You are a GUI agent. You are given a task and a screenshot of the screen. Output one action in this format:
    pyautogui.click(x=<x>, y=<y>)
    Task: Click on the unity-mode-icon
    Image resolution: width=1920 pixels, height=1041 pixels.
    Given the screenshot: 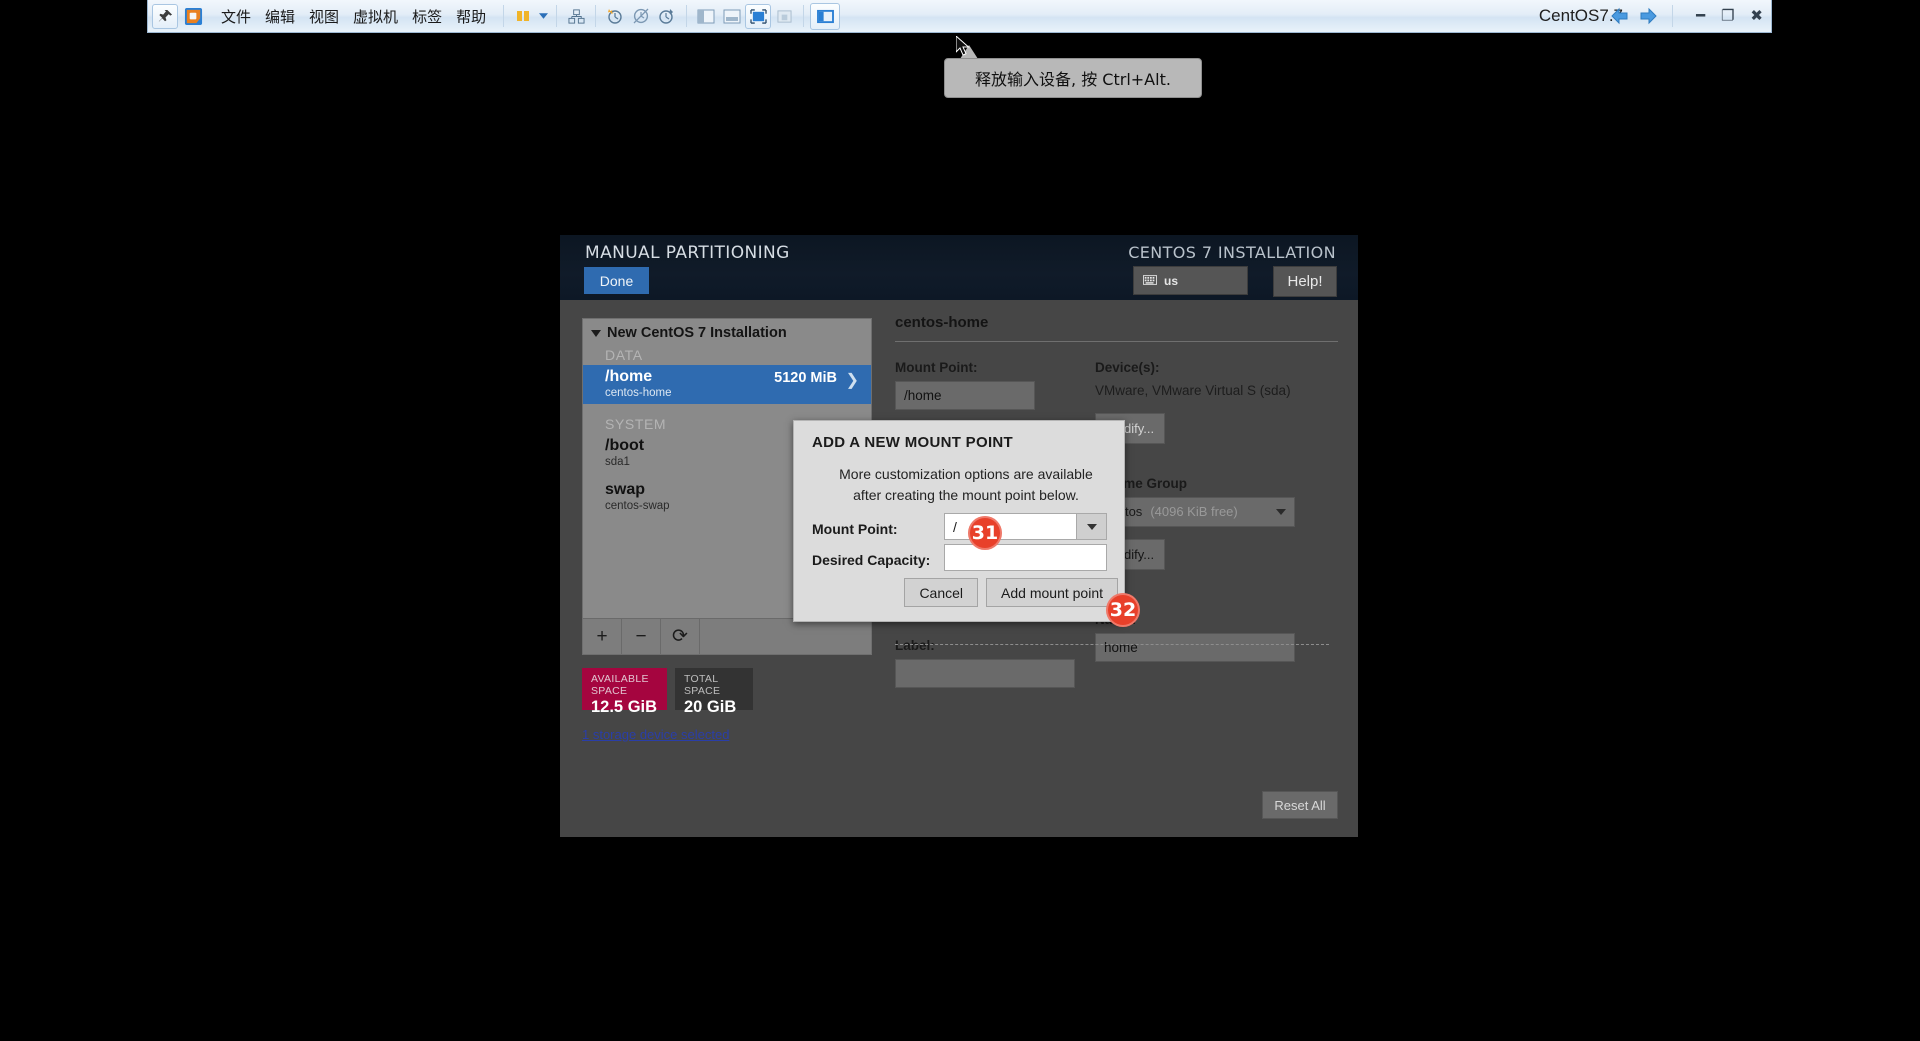 What is the action you would take?
    pyautogui.click(x=784, y=16)
    